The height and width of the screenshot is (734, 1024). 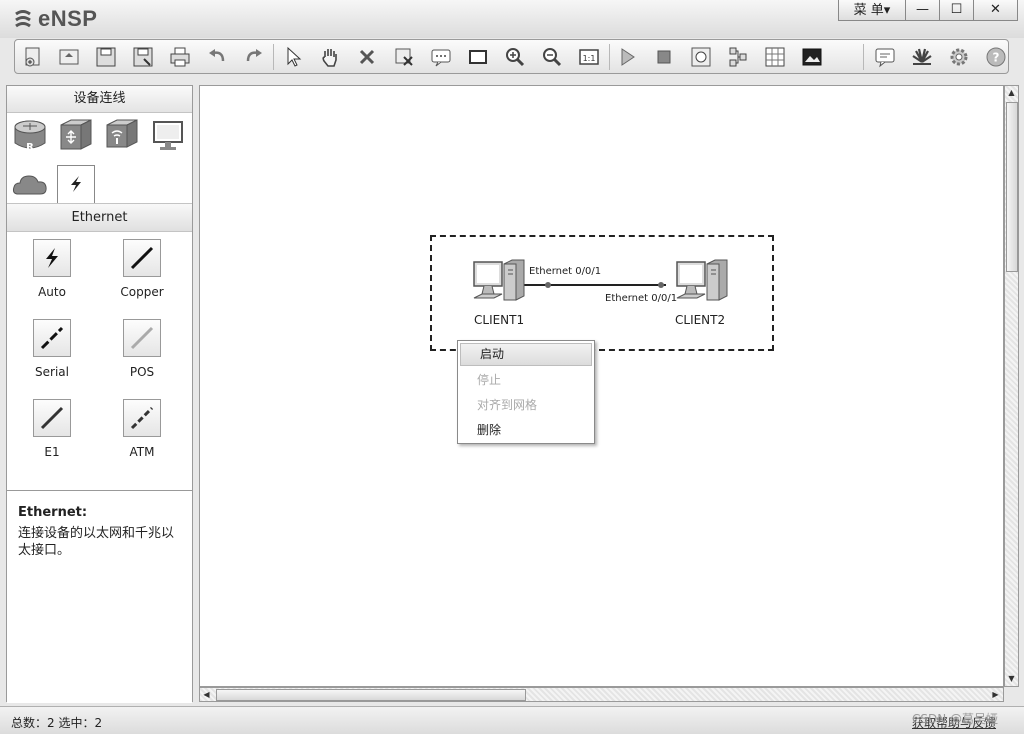 I want to click on cable-auto: Auto, so click(x=52, y=269).